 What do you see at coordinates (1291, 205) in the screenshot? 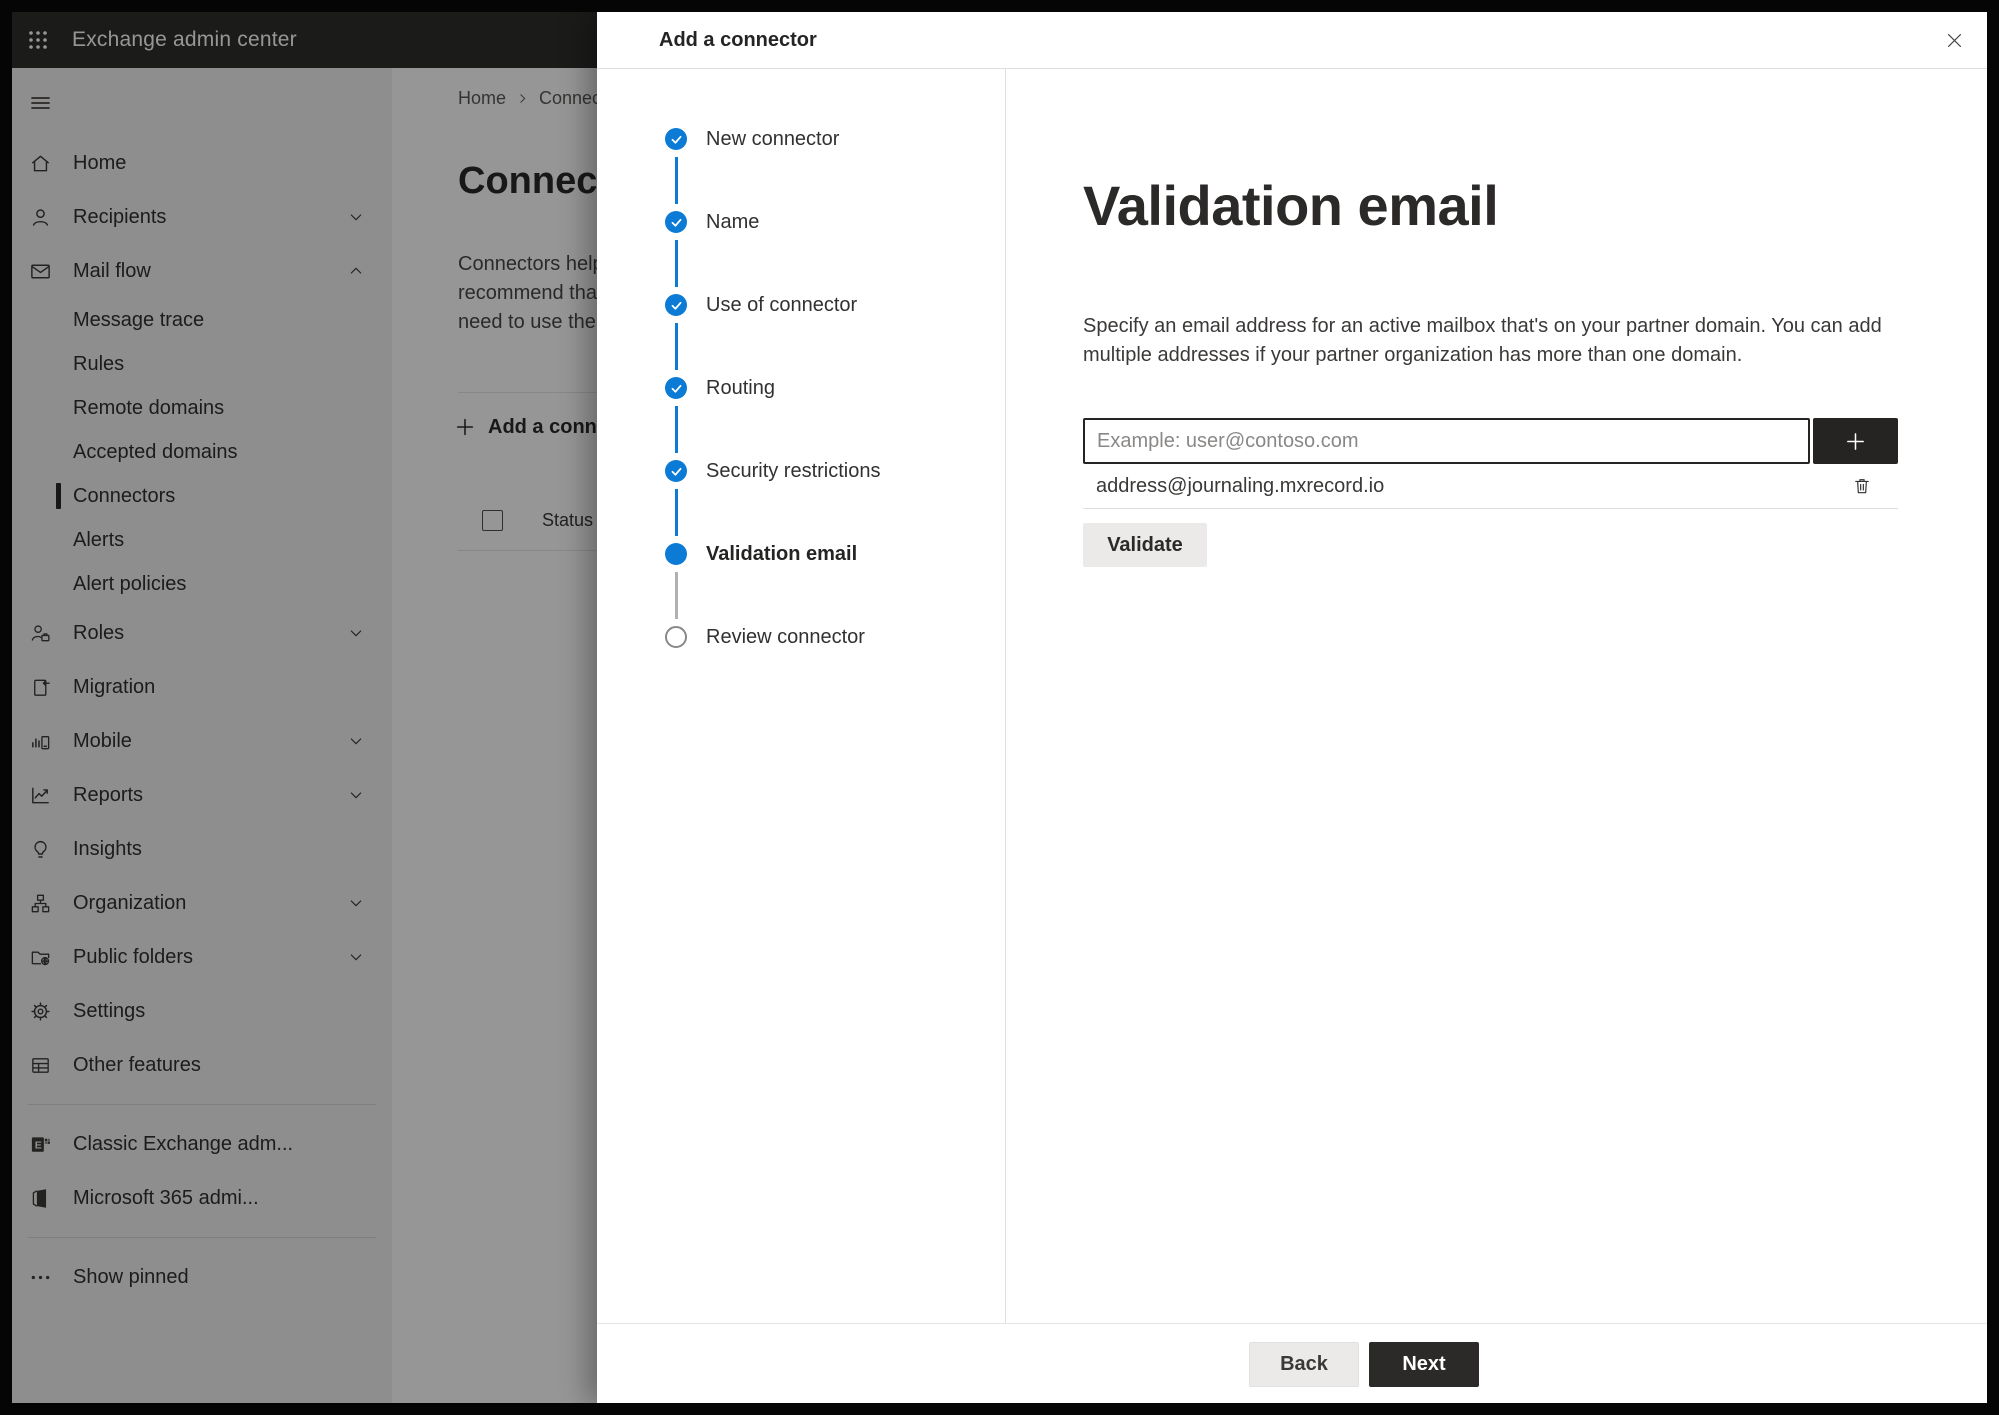
I see `step-heading: Validation email` at bounding box center [1291, 205].